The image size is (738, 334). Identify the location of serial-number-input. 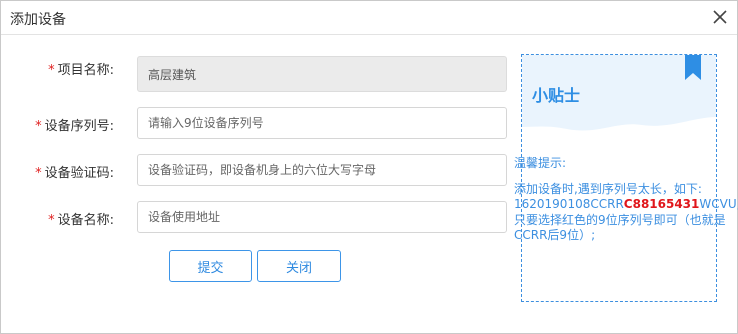
(322, 123).